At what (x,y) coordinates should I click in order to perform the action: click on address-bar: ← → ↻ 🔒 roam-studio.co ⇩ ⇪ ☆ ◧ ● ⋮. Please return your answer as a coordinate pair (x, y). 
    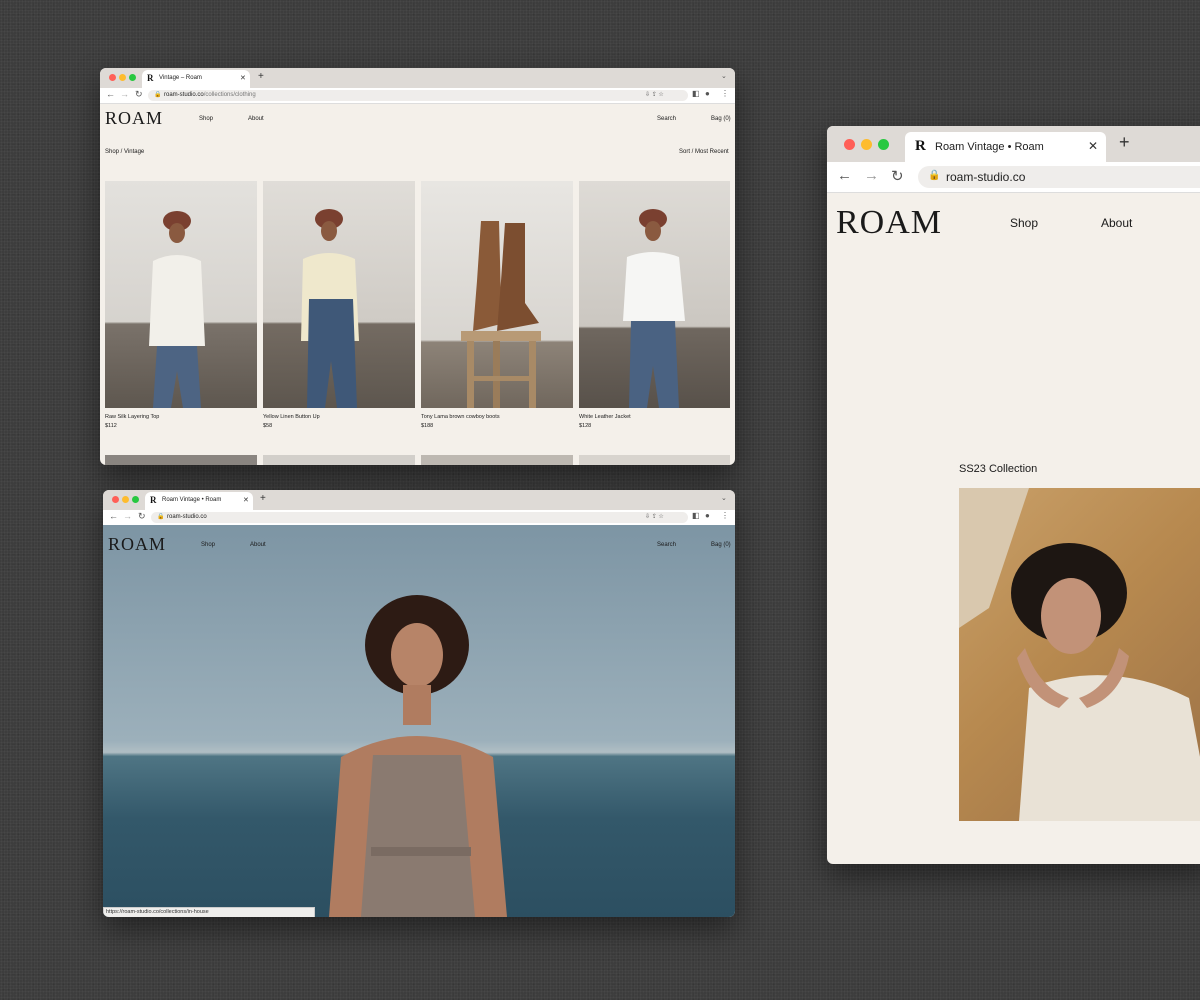
    Looking at the image, I should click on (419, 518).